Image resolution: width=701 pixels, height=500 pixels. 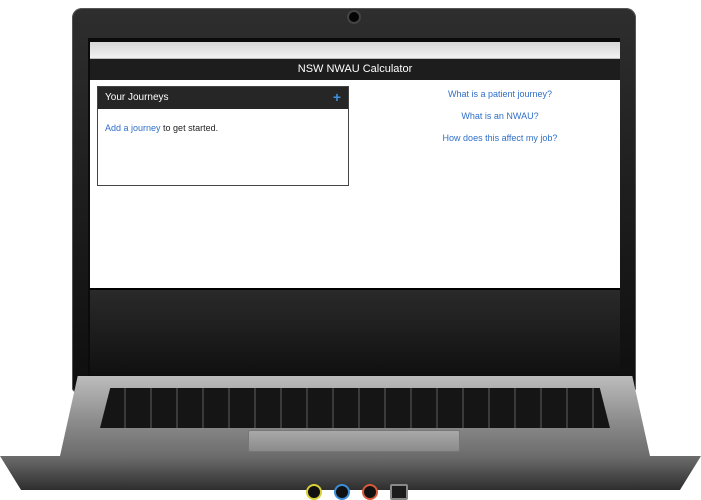 I want to click on app-title-bar: NSW NWAU Calculator, so click(x=355, y=69).